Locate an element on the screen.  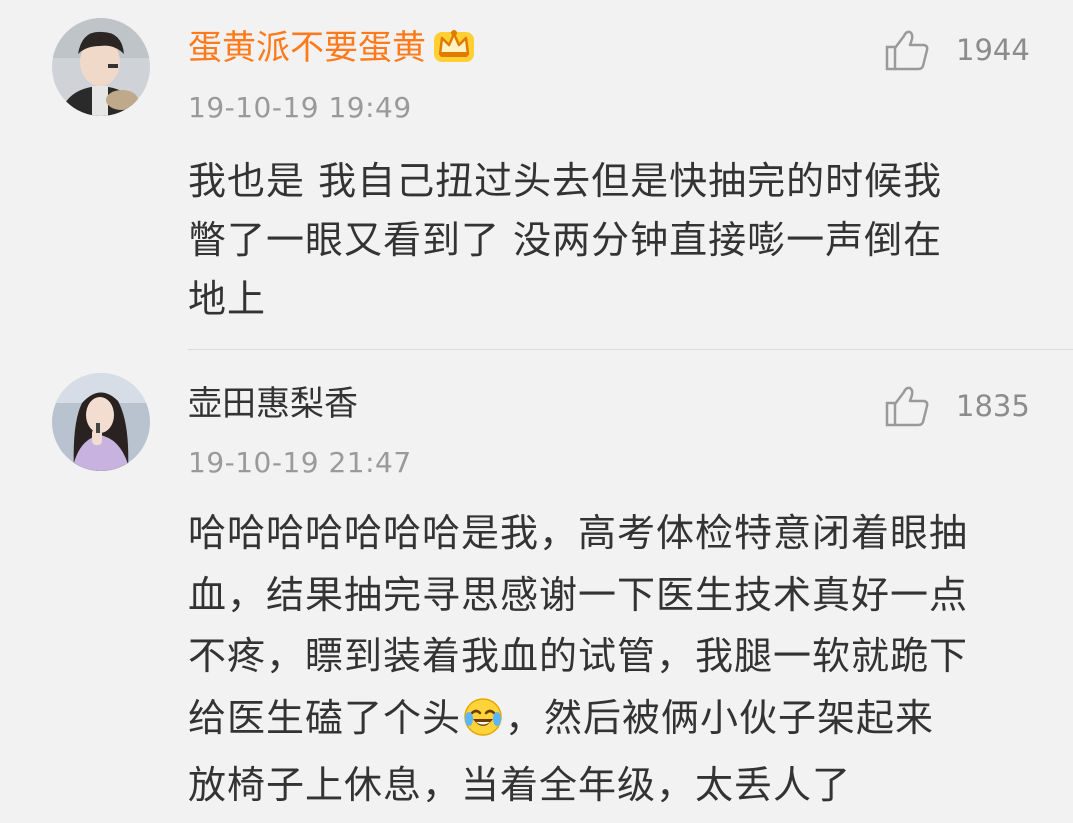
crown-icon is located at coordinates (454, 49).